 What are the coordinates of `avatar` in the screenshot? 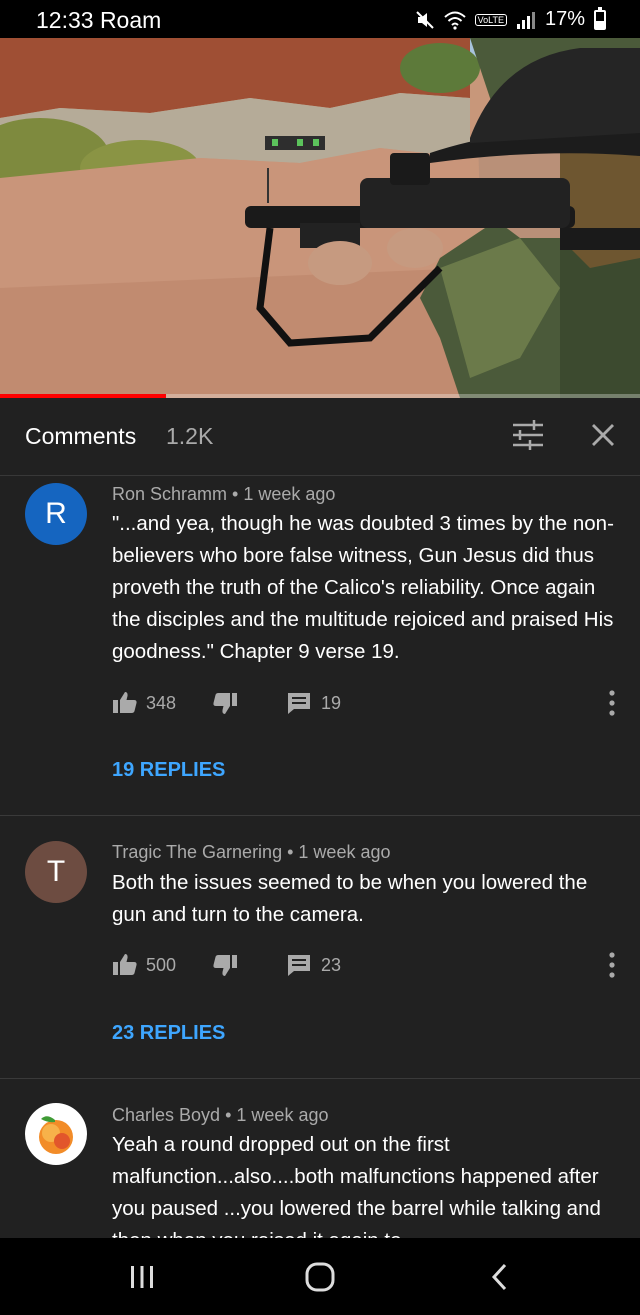 It's located at (56, 1134).